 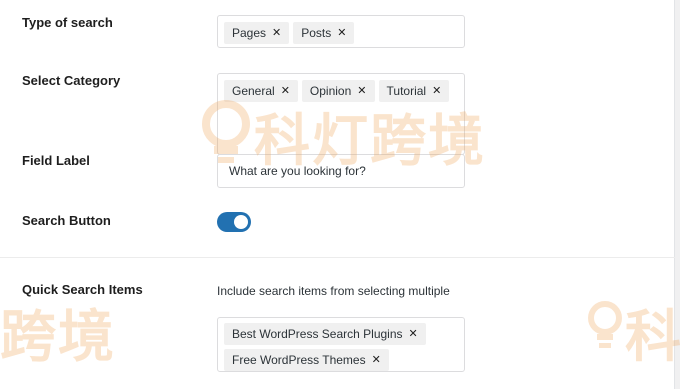 What do you see at coordinates (605, 324) in the screenshot?
I see `bulb-logo-icon` at bounding box center [605, 324].